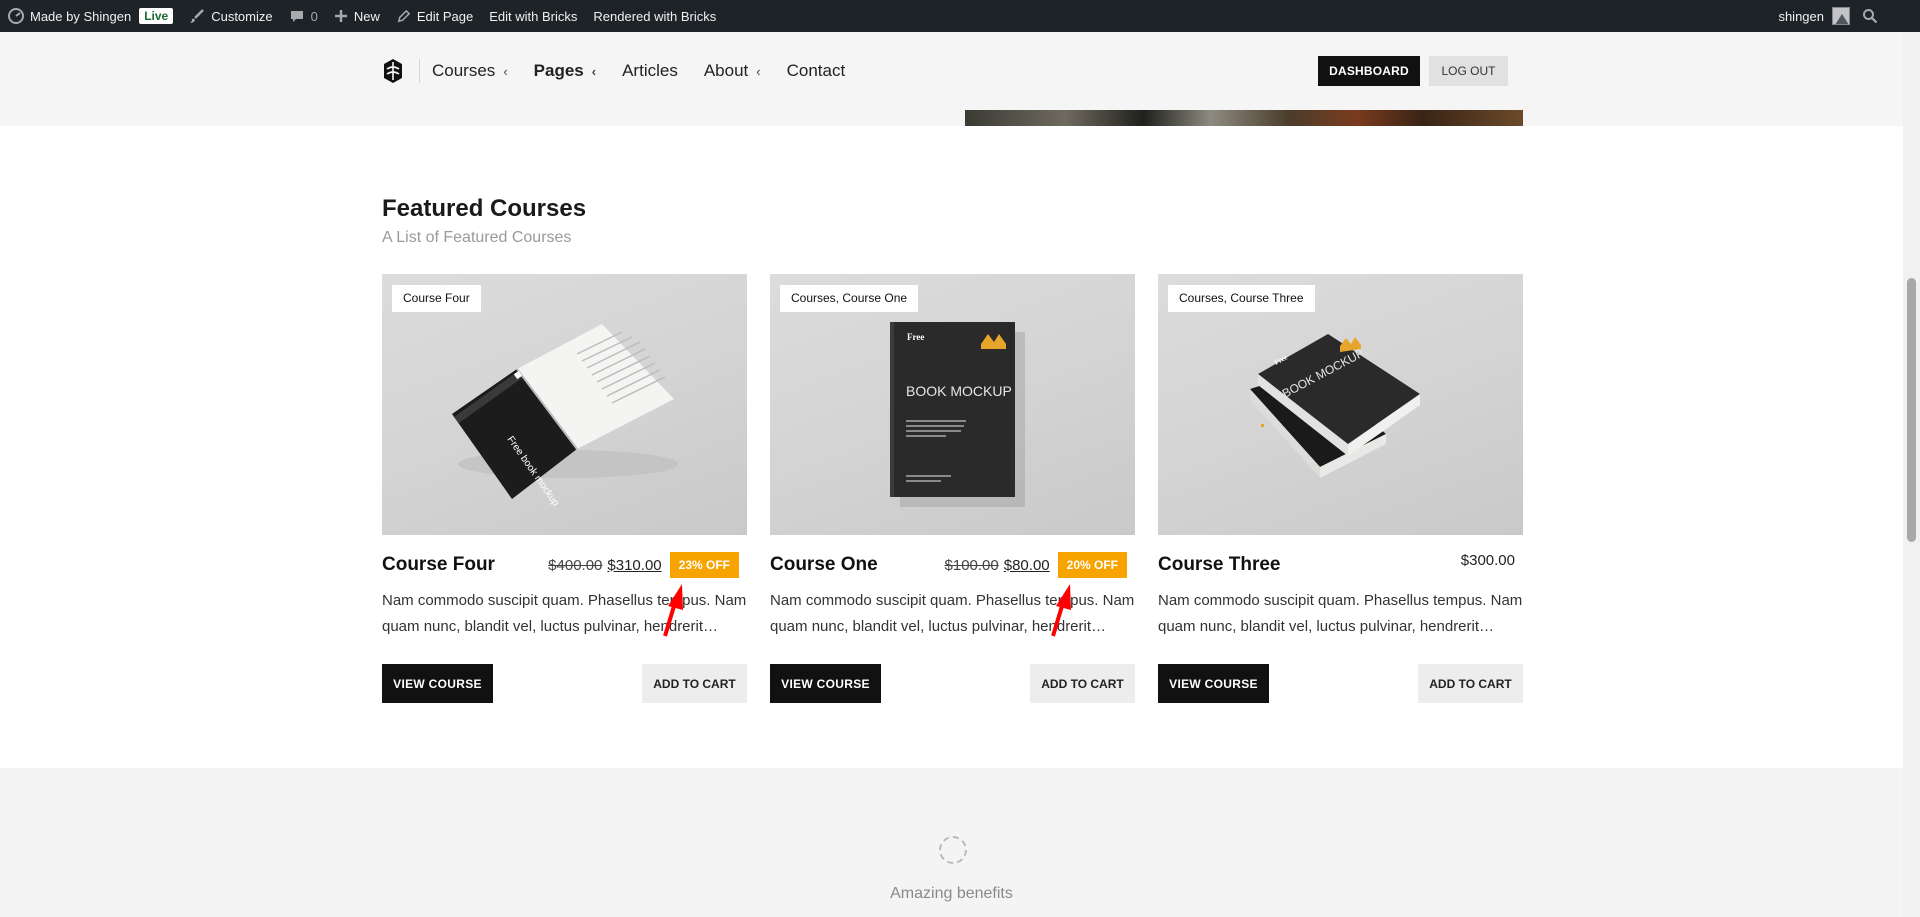 This screenshot has height=917, width=1920. I want to click on price-row: $300.00, so click(1488, 560).